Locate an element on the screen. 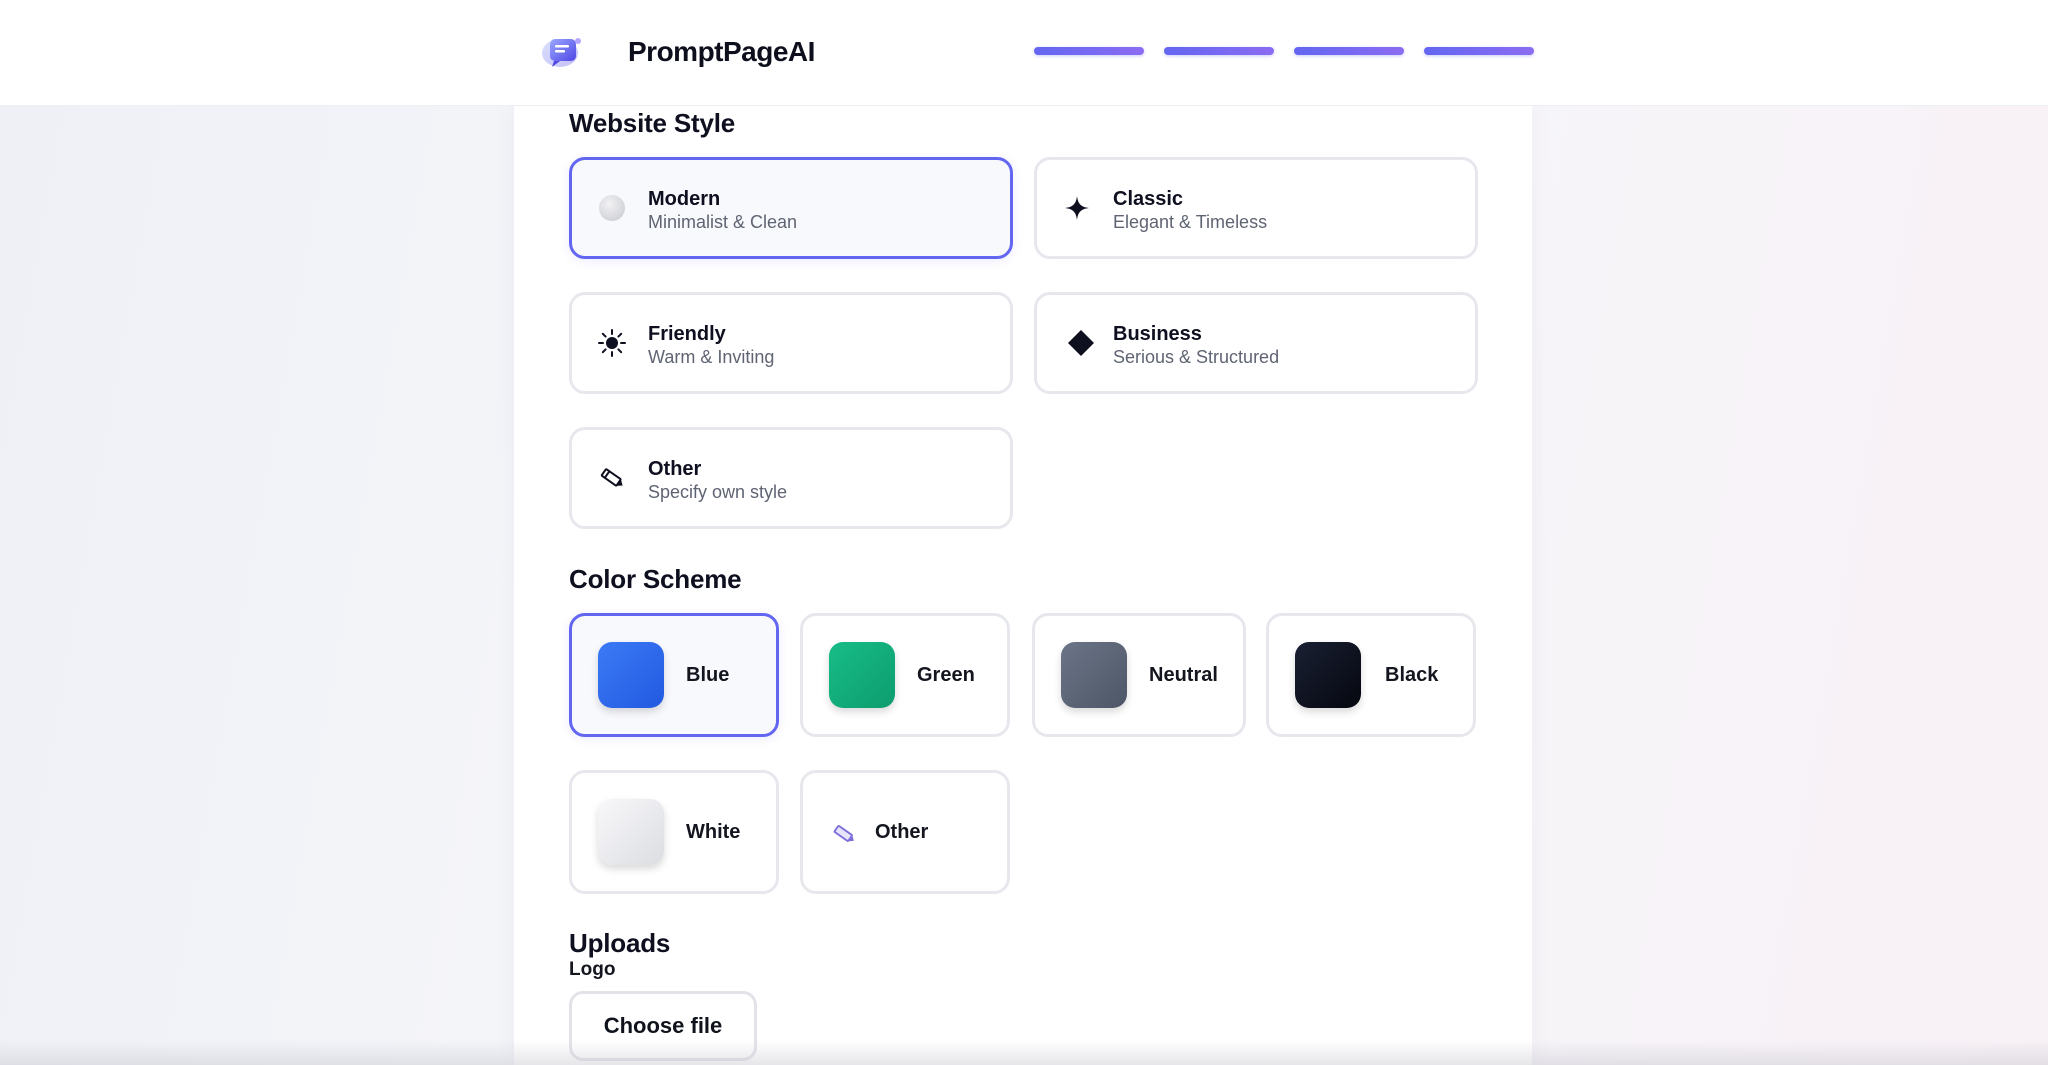 Image resolution: width=2048 pixels, height=1065 pixels. color-option-name: Green is located at coordinates (946, 675).